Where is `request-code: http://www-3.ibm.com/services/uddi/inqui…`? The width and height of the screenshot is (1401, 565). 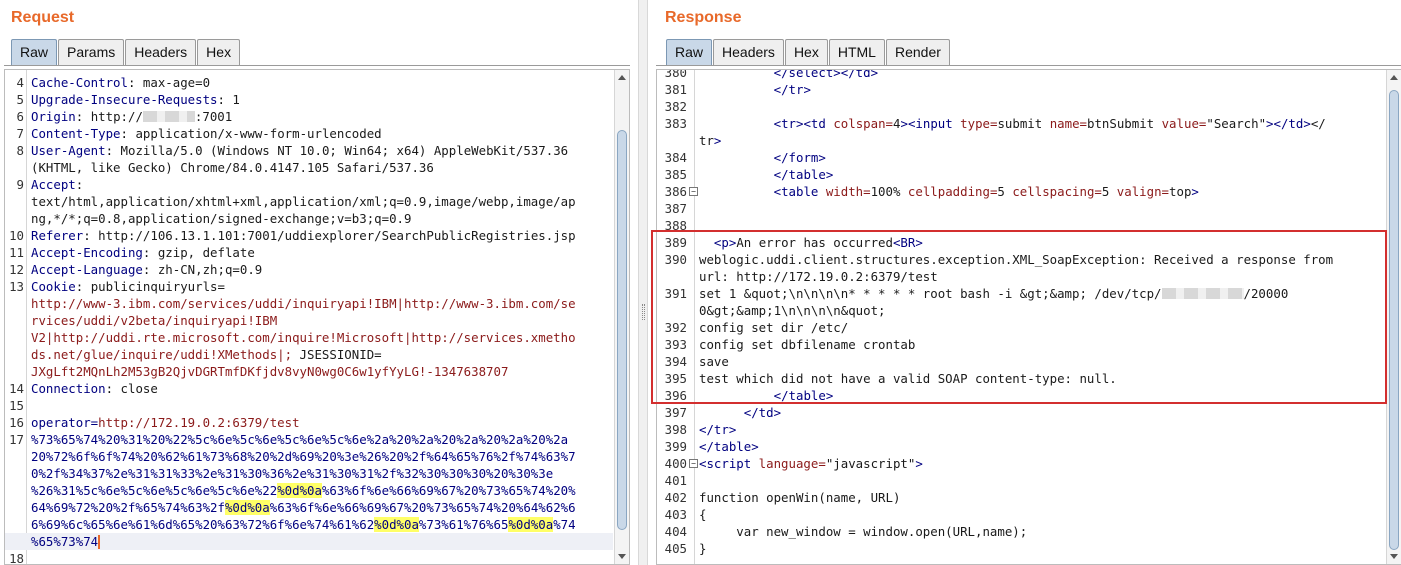
request-code: http://www-3.ibm.com/services/uddi/inqui… is located at coordinates (320, 303).